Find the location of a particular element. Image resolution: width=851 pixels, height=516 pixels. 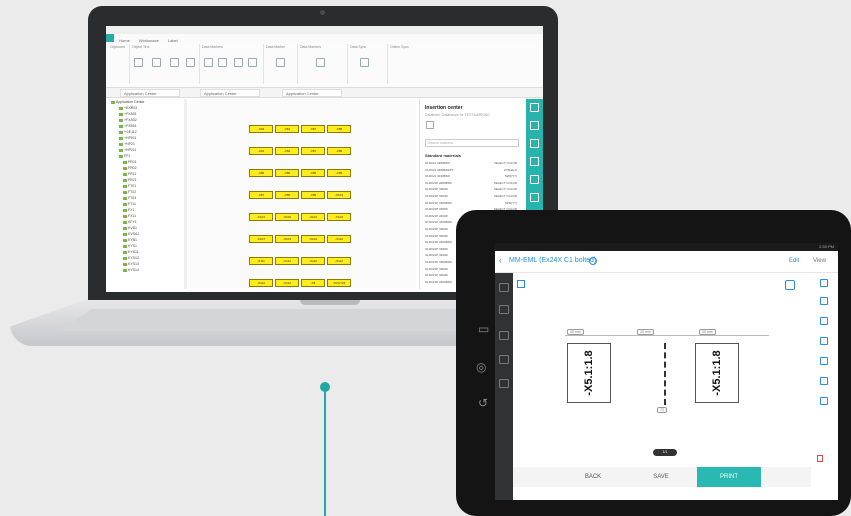

insertion-search-input: Search markers is located at coordinates (472, 143).